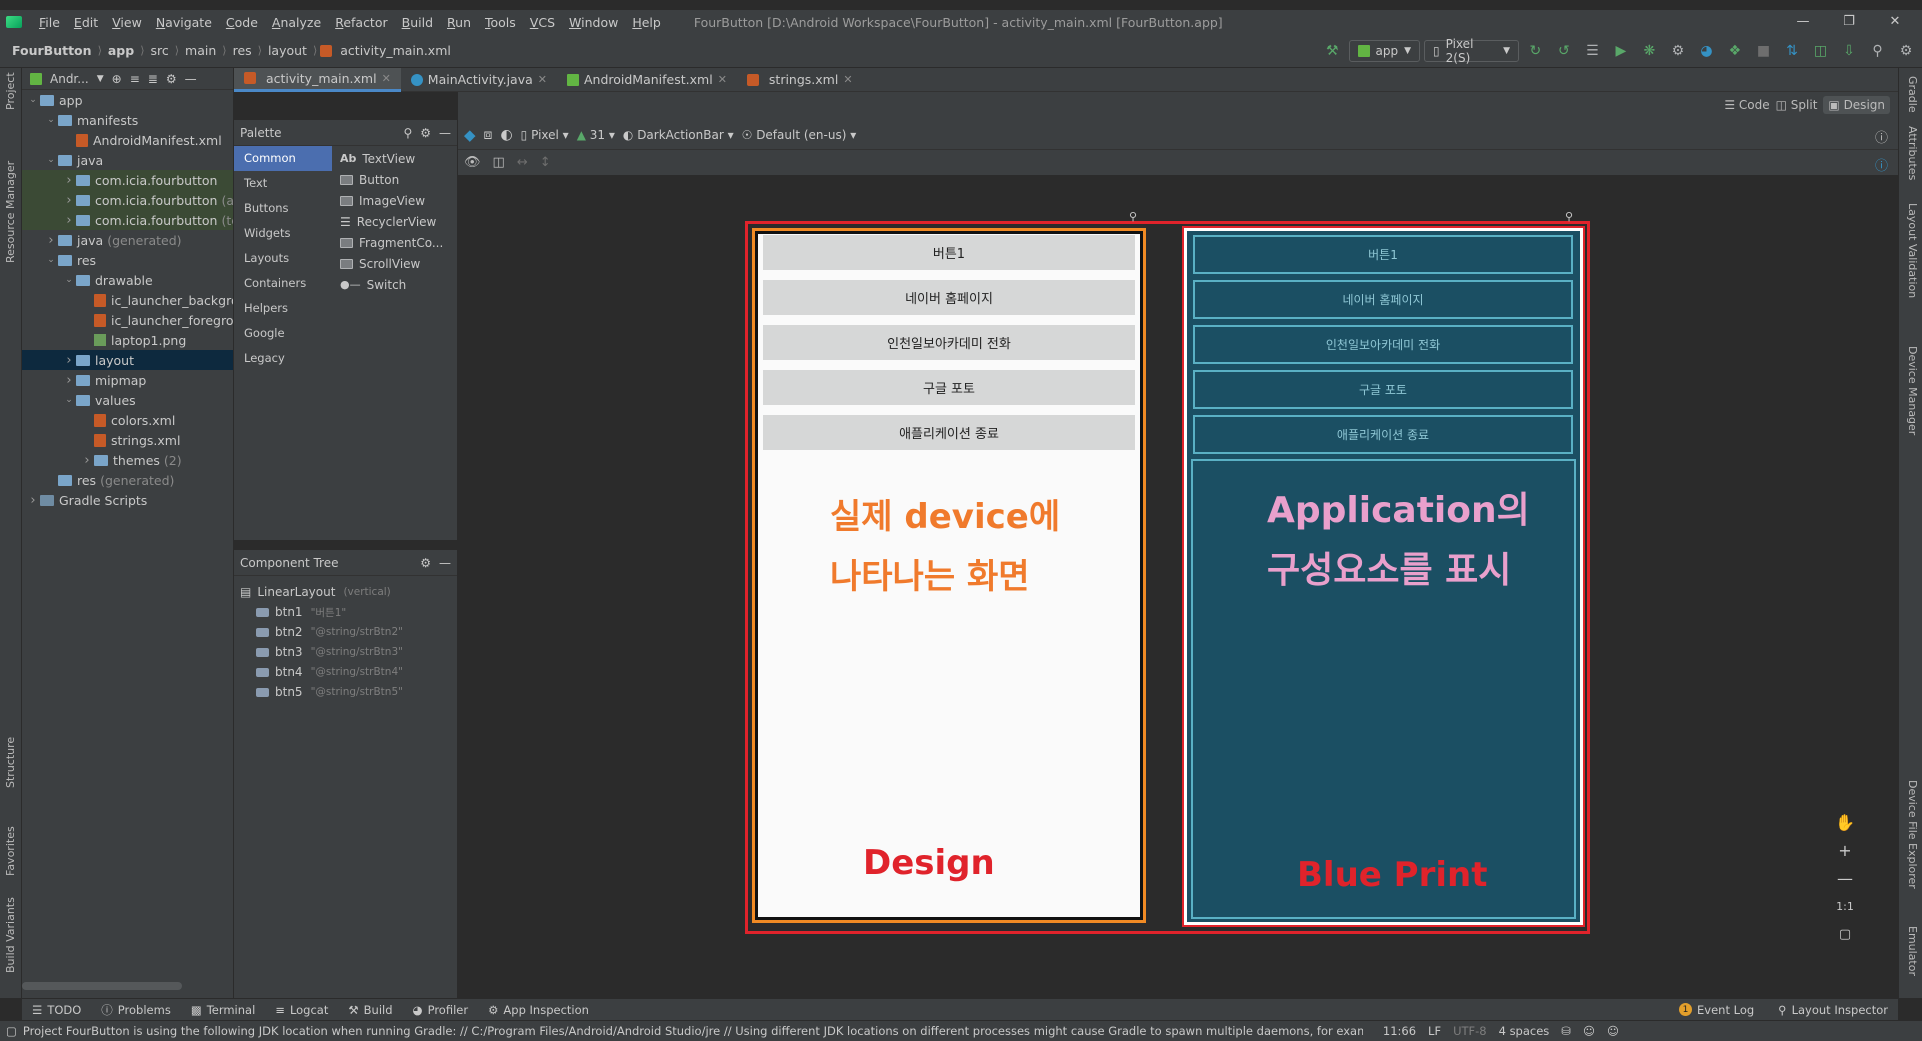 The height and width of the screenshot is (1041, 1922). I want to click on run-config-dropdown: app ▼, so click(1384, 51).